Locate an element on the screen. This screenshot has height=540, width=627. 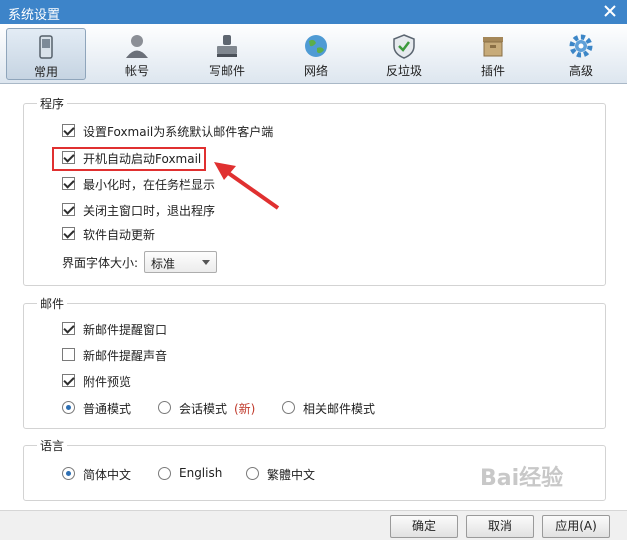
font-size-select: 标准 is located at coordinates (180, 262).